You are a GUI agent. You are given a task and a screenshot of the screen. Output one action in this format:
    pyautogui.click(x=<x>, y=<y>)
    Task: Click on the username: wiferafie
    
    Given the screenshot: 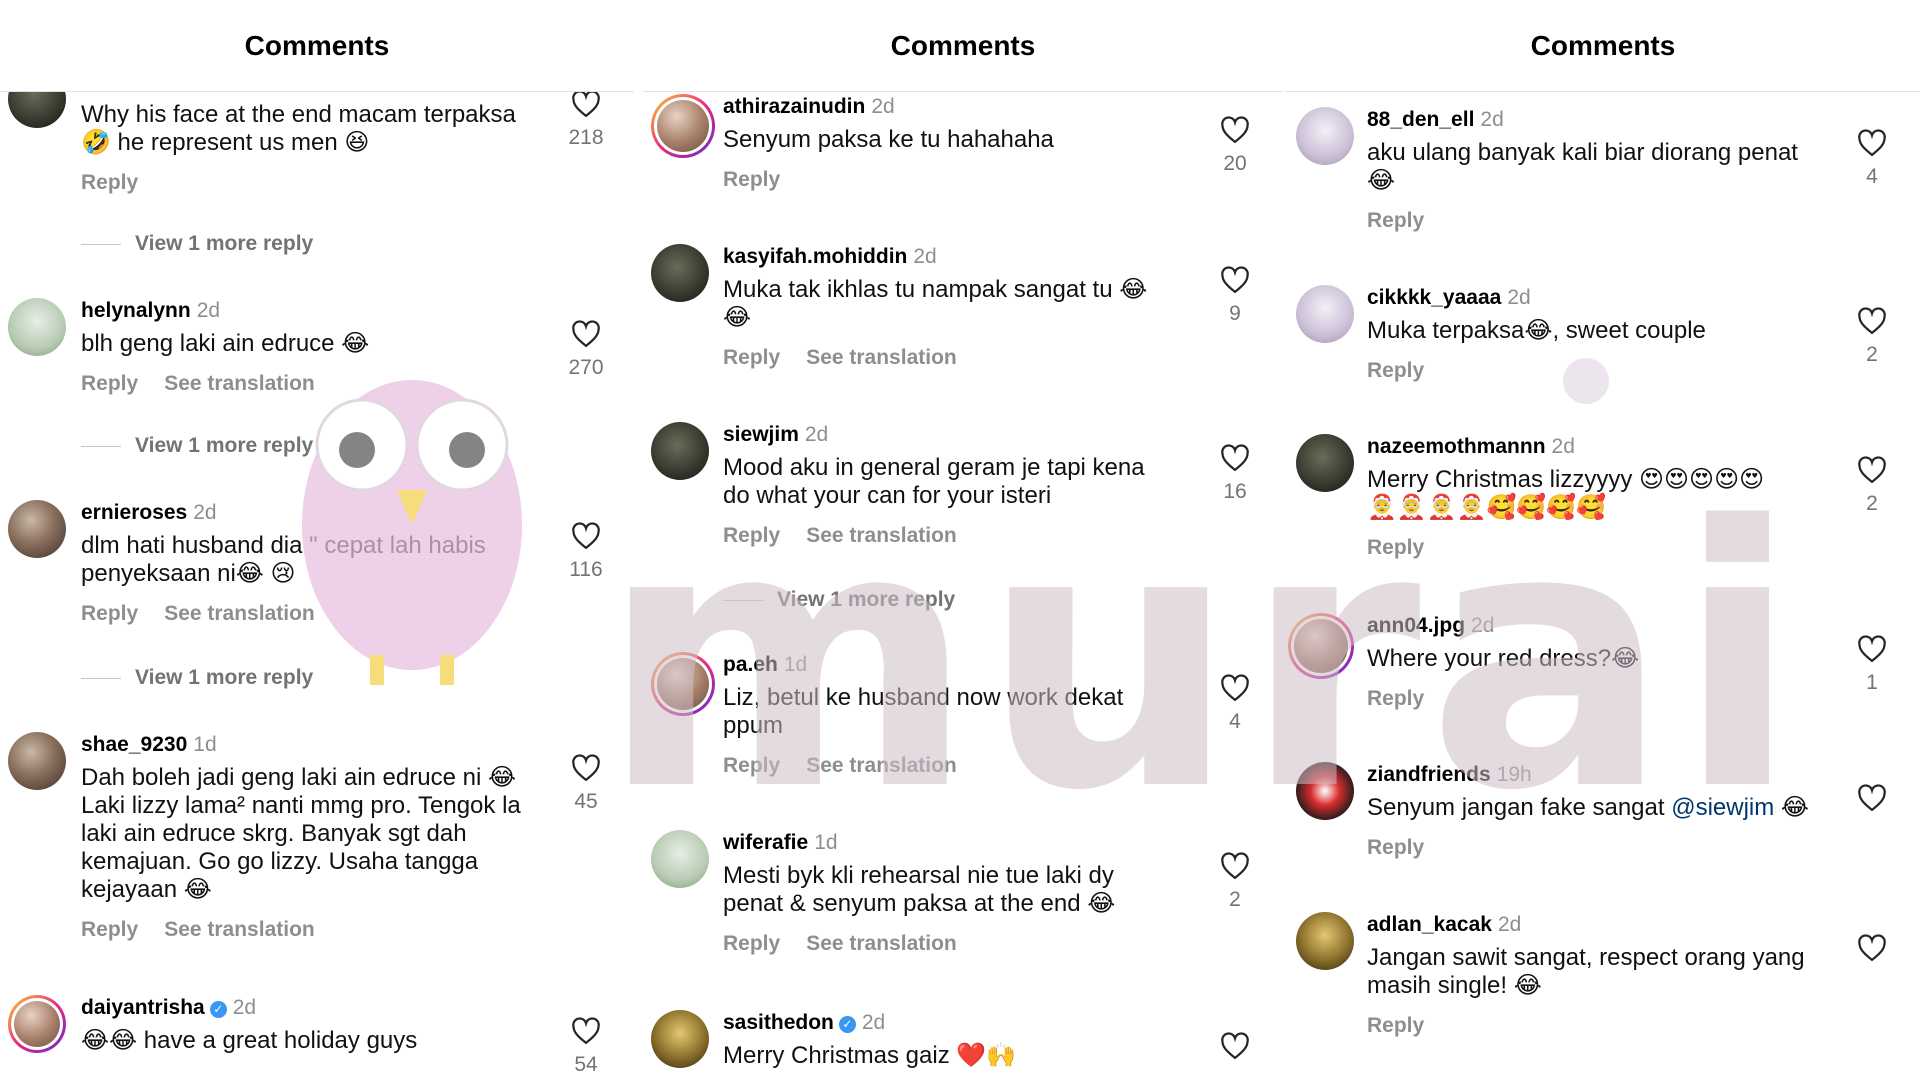 What is the action you would take?
    pyautogui.click(x=765, y=842)
    